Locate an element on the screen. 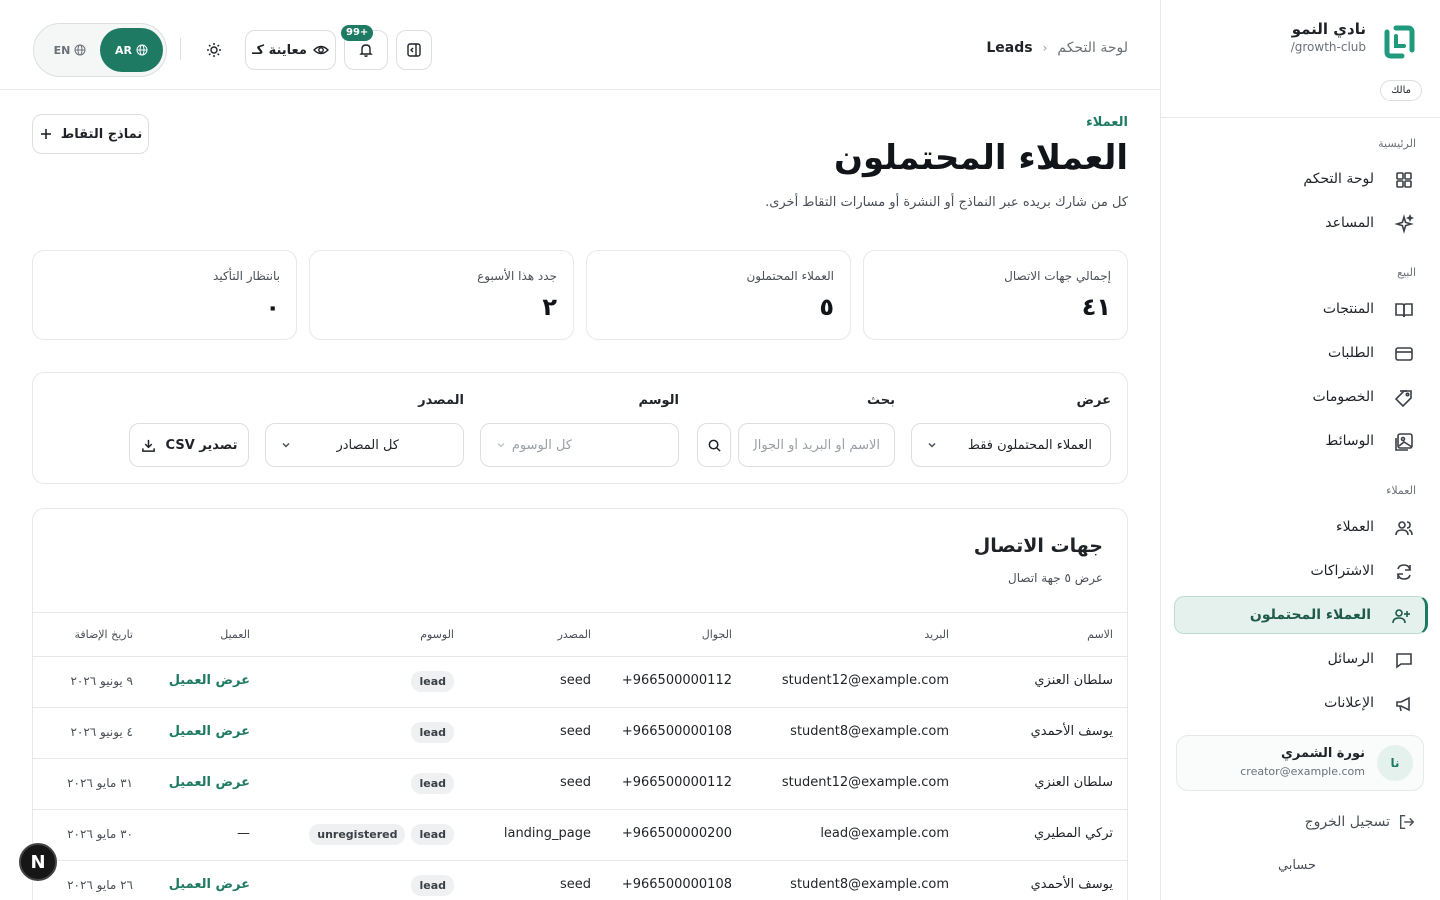 Image resolution: width=1440 pixels, height=900 pixels. bell-icon is located at coordinates (366, 50).